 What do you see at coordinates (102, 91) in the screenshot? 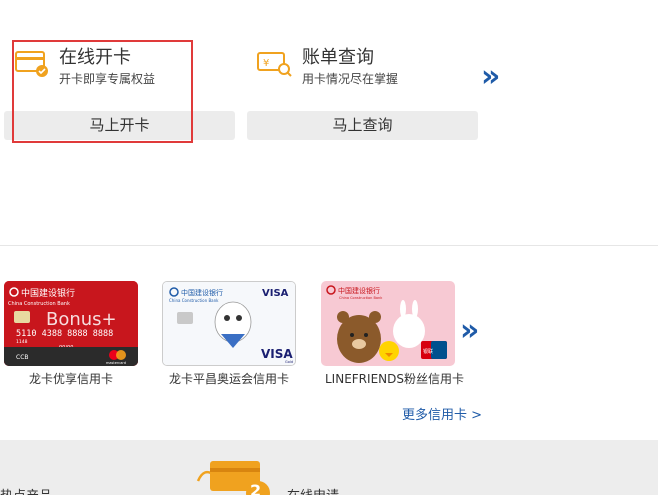
I see `highlight-box` at bounding box center [102, 91].